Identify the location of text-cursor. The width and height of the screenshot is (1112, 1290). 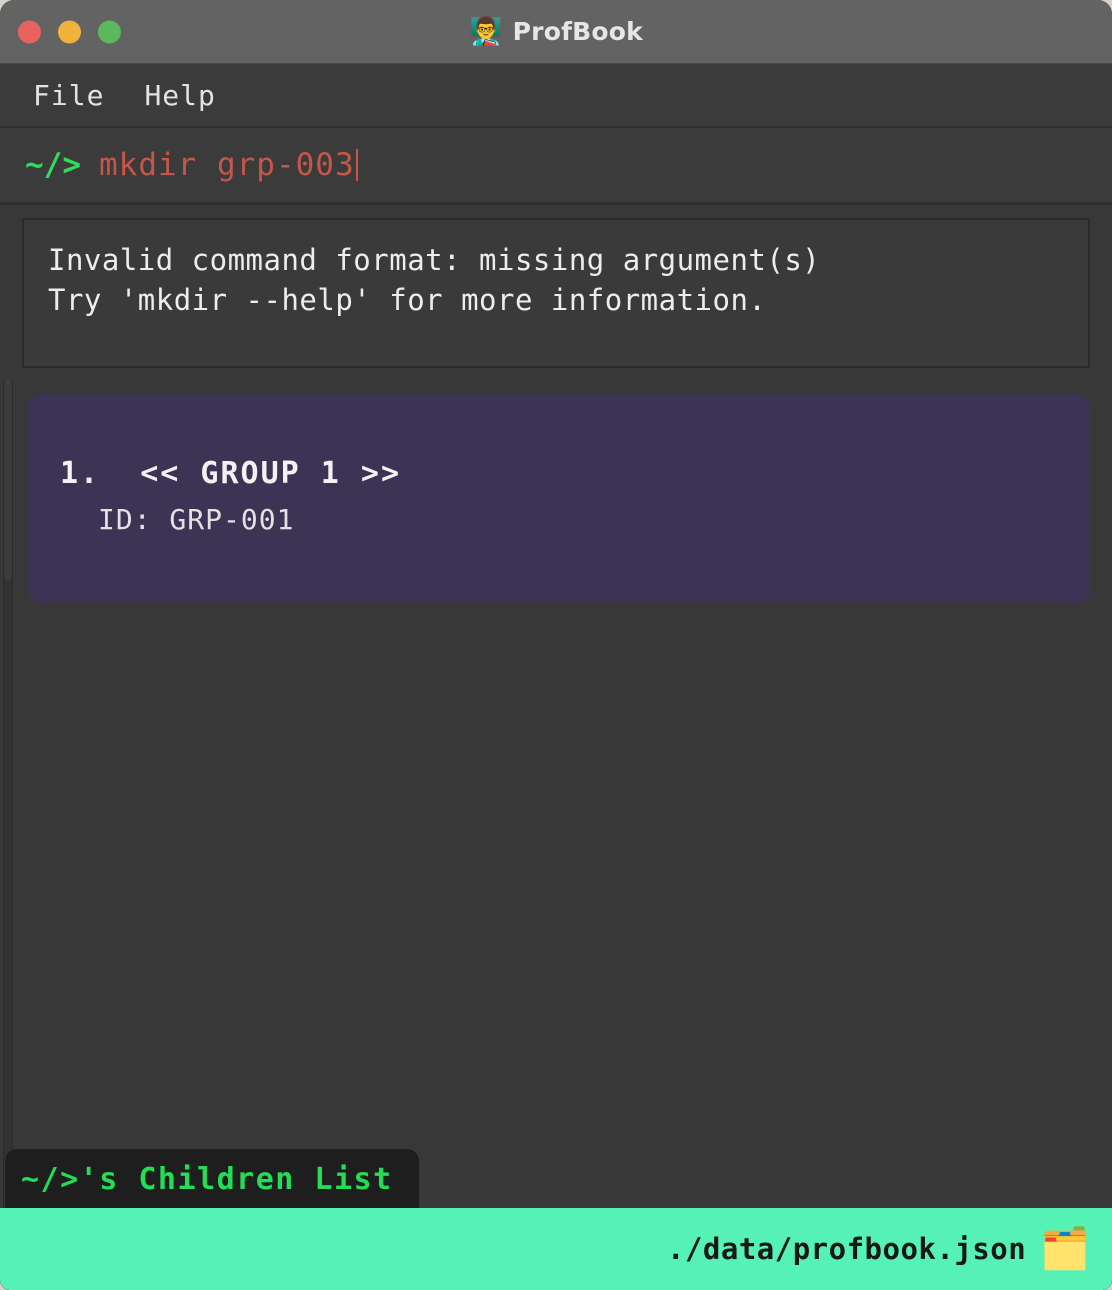
(356, 165).